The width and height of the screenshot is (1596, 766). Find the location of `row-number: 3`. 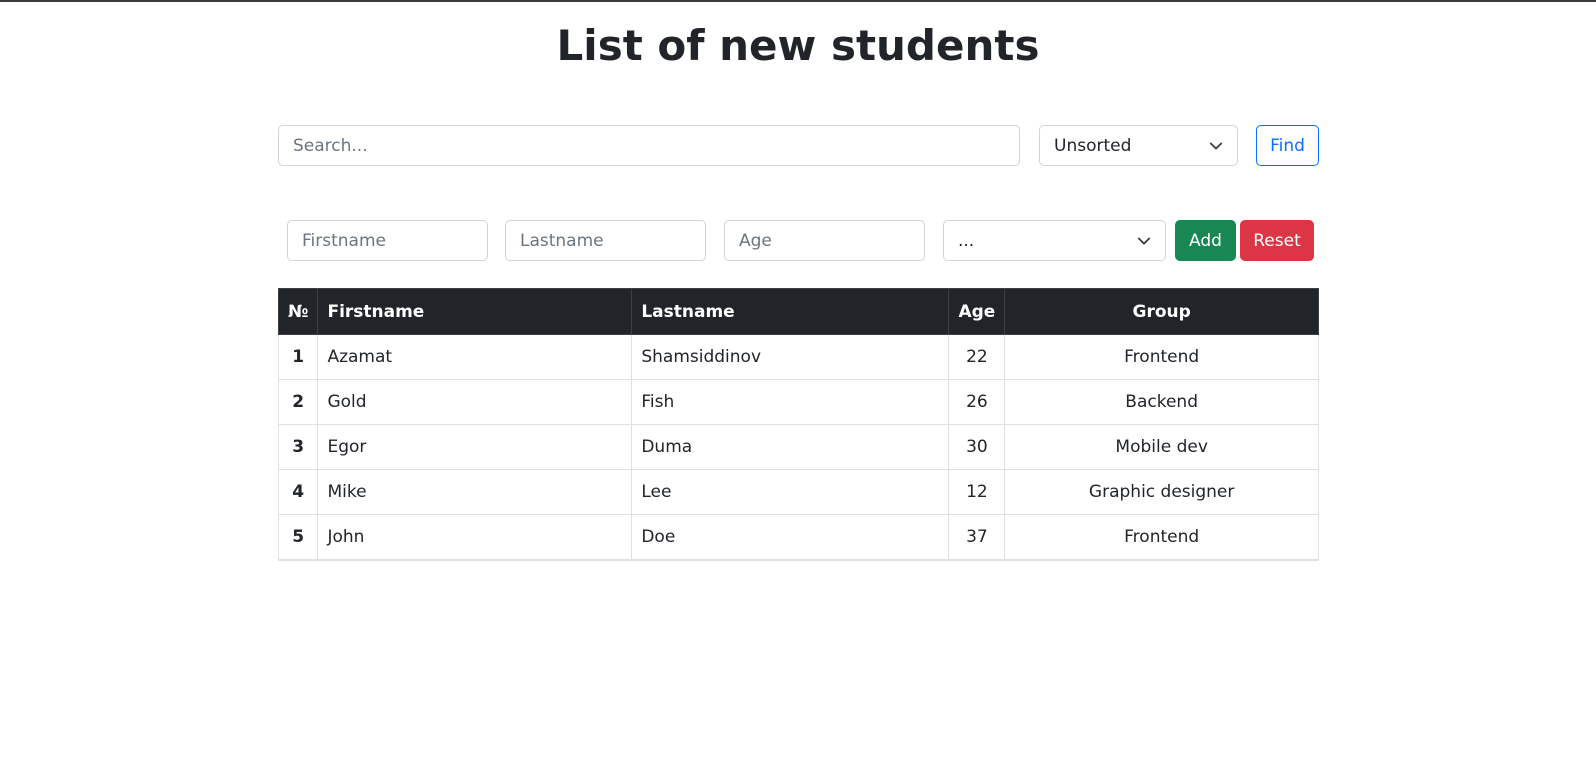

row-number: 3 is located at coordinates (298, 447).